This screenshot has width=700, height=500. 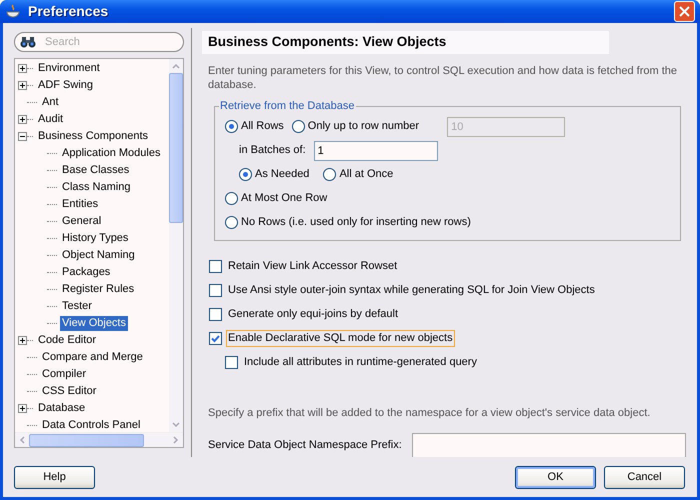 What do you see at coordinates (340, 338) in the screenshot?
I see `checkbox-label: Enable Declarative SQL mode for new objects` at bounding box center [340, 338].